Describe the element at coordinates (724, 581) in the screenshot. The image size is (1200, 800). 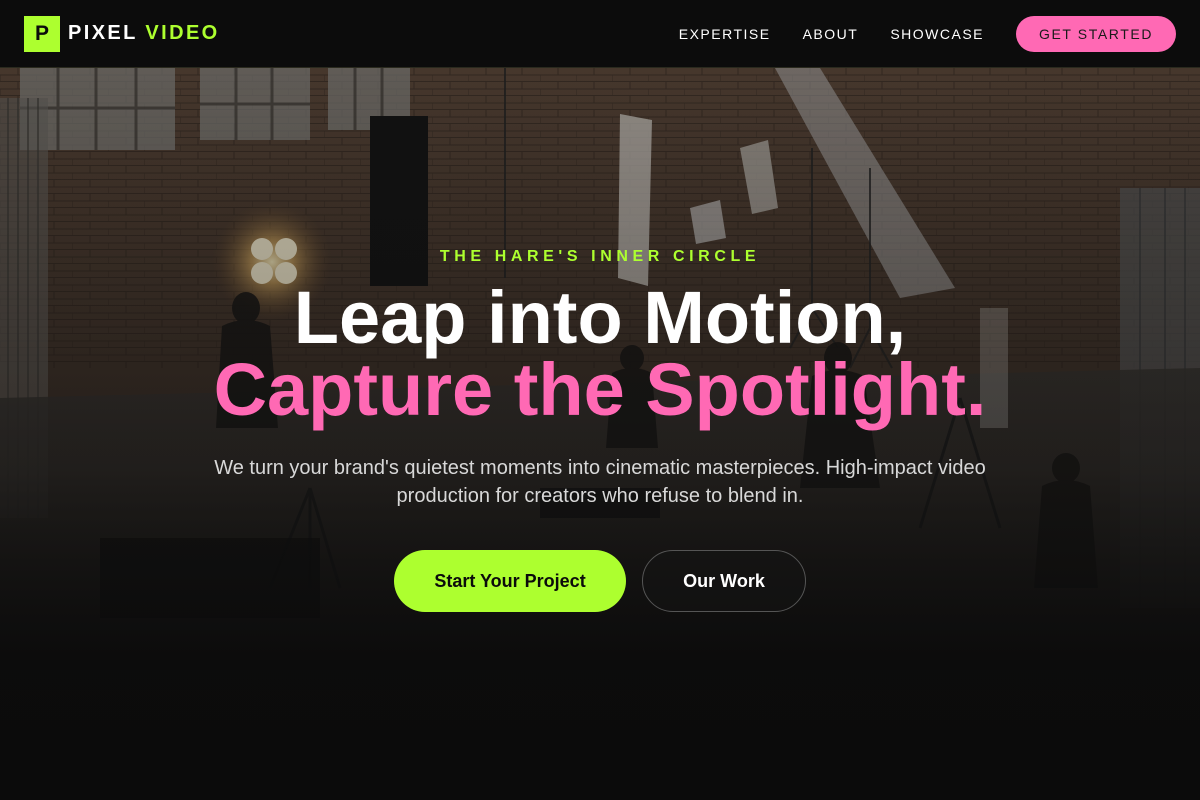
I see `our-work-button: Our Work` at that location.